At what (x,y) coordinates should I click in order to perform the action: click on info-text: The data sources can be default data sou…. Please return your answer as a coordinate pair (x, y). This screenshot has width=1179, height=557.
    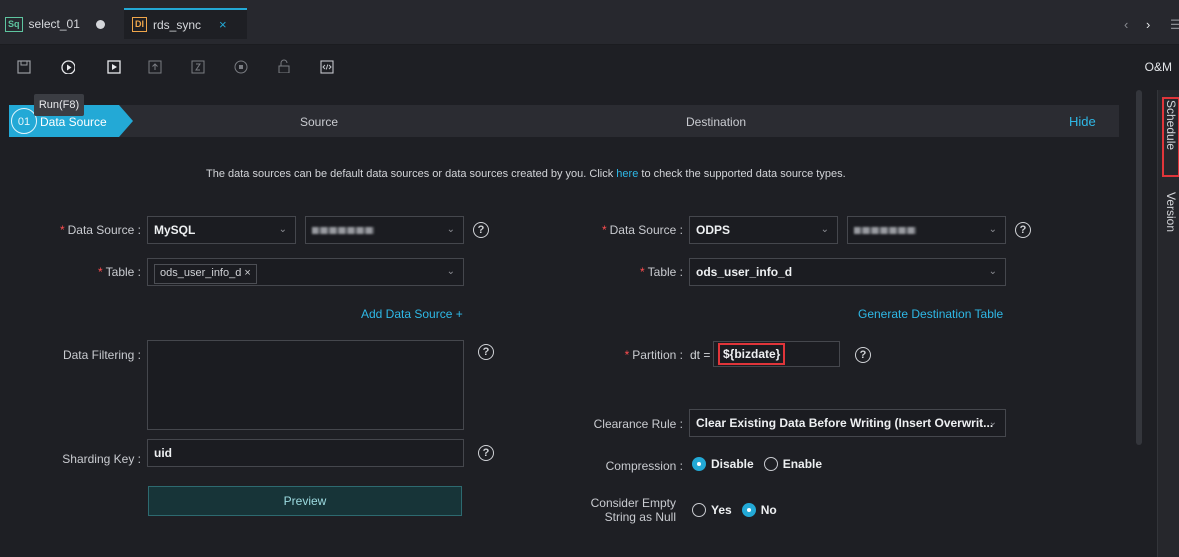
    Looking at the image, I should click on (526, 174).